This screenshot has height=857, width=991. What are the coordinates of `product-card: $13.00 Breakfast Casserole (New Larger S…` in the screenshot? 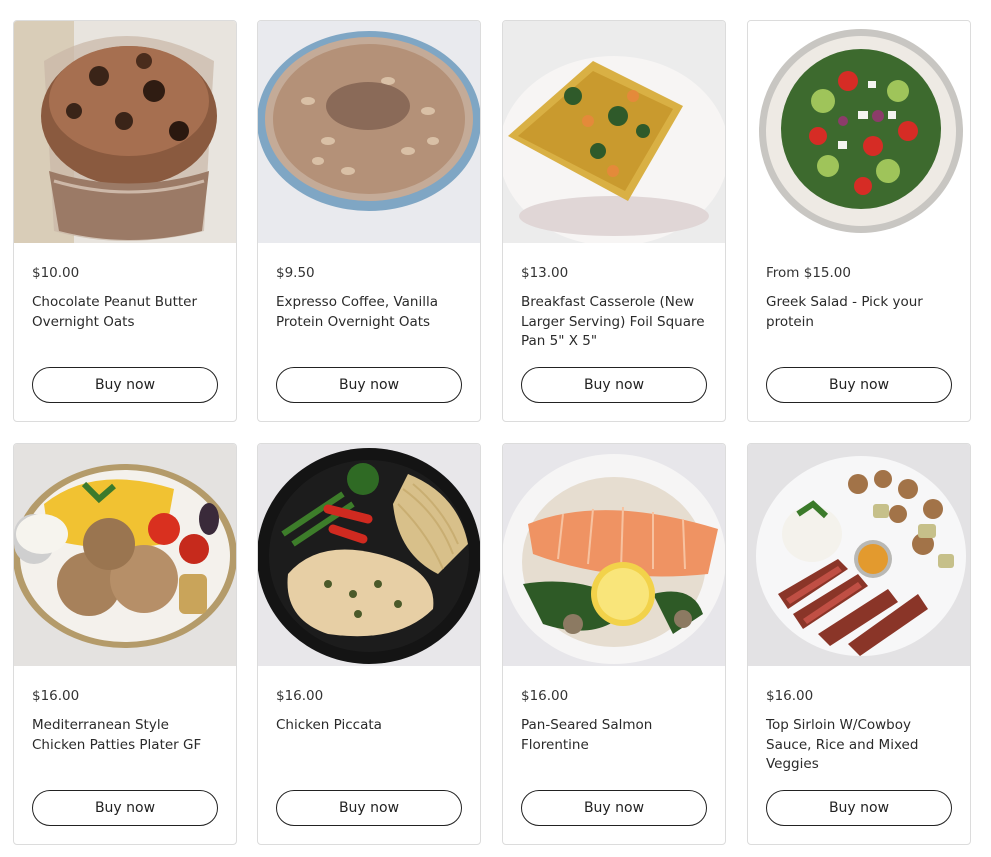 It's located at (614, 221).